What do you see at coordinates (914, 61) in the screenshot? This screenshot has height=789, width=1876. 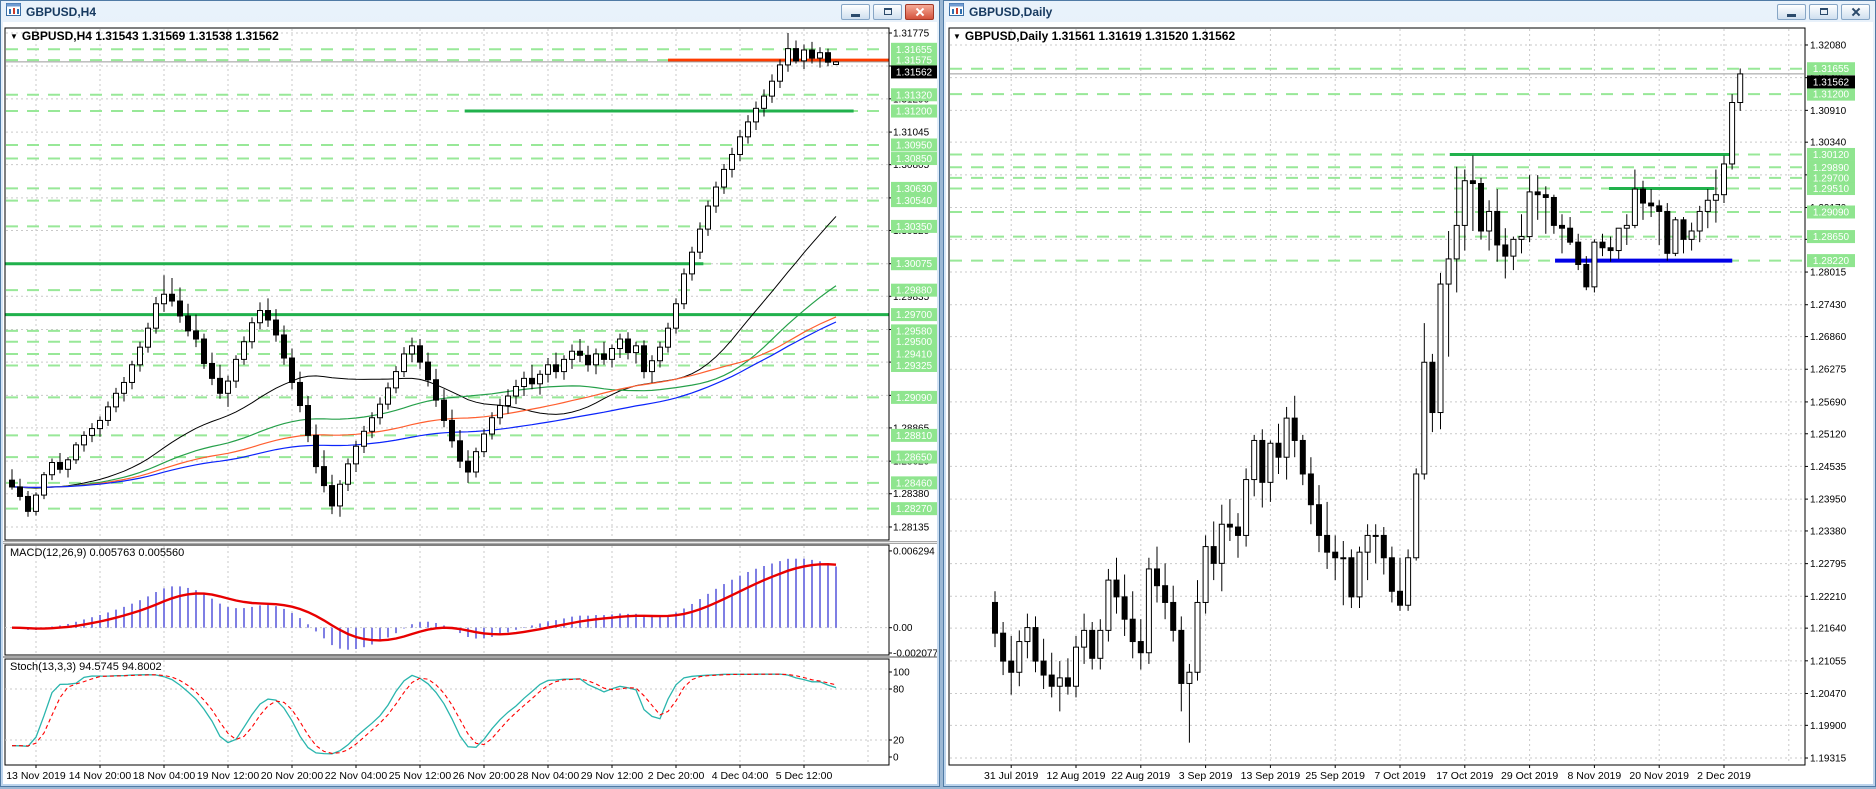 I see `svg-text: 1.31575` at bounding box center [914, 61].